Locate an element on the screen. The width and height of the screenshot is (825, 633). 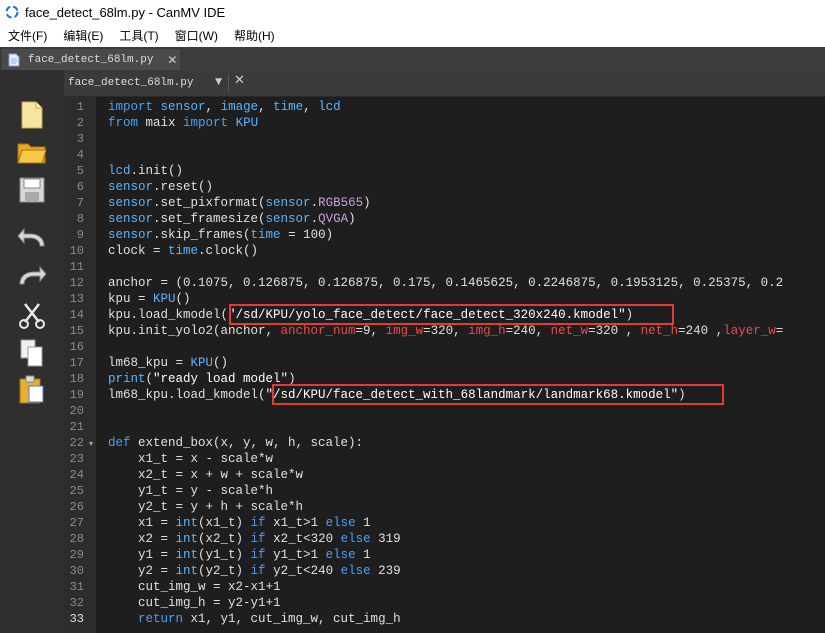
code-line: lcd.init() is located at coordinates (145, 171).